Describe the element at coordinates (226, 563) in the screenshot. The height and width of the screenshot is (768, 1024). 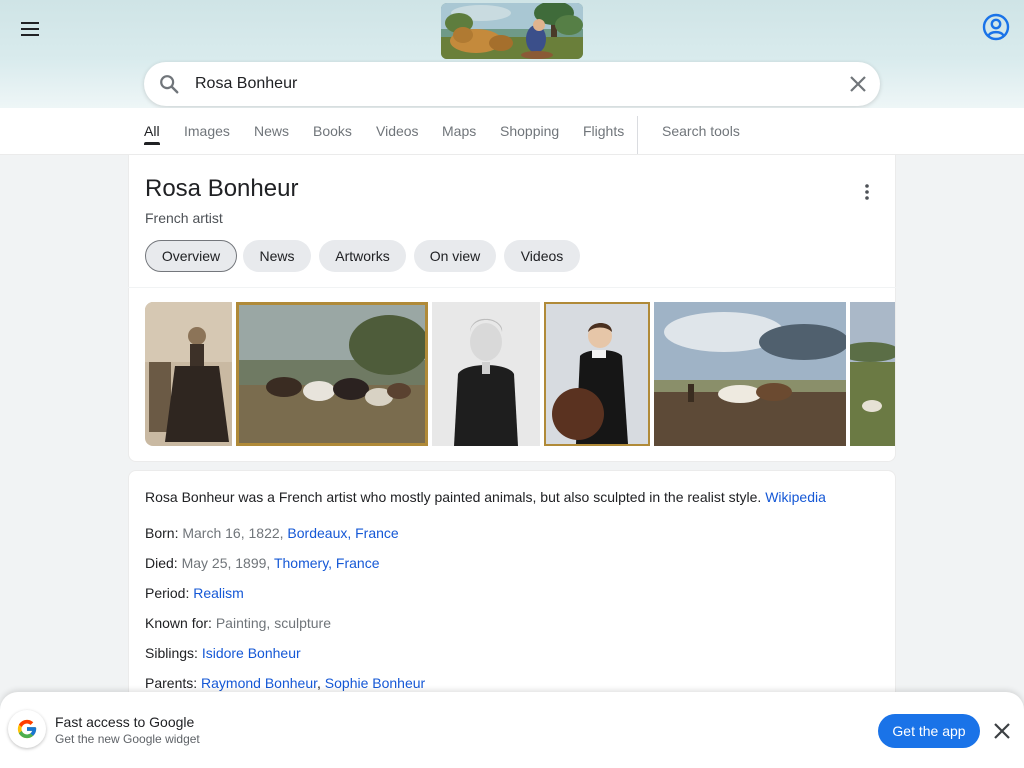
I see `fact-value: May 25, 1899,` at that location.